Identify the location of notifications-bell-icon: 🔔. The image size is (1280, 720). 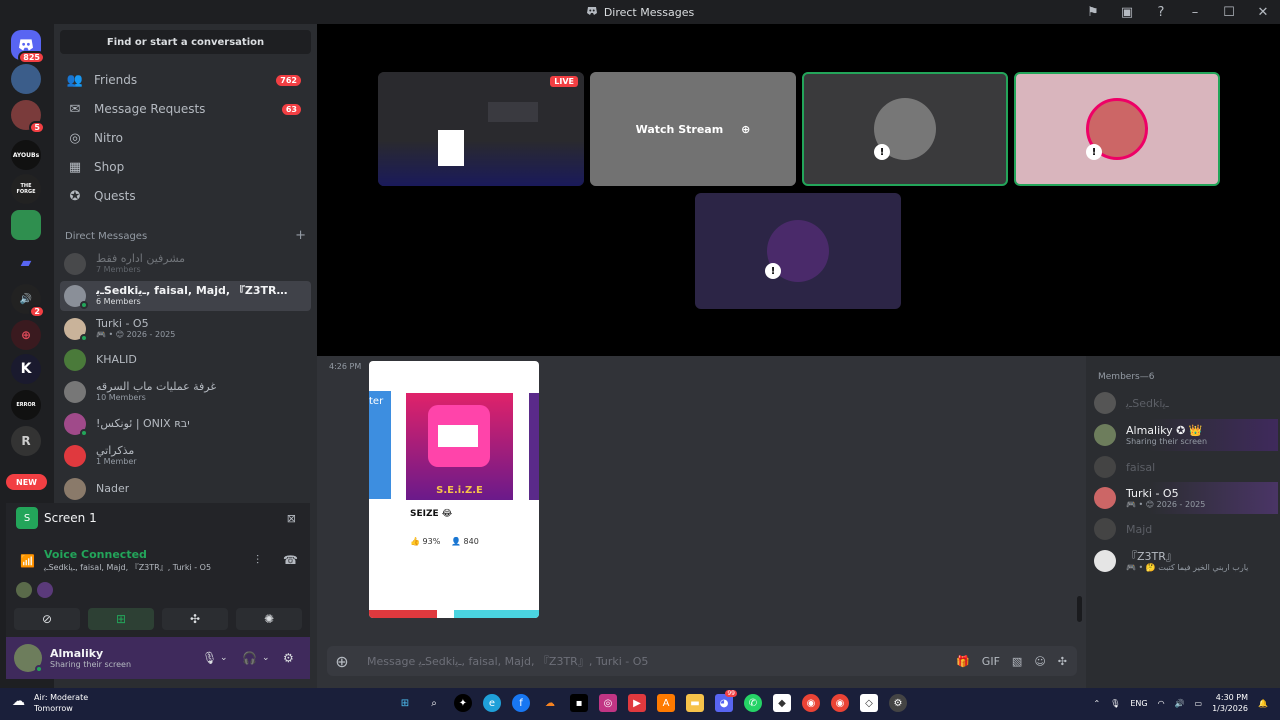
(1263, 703).